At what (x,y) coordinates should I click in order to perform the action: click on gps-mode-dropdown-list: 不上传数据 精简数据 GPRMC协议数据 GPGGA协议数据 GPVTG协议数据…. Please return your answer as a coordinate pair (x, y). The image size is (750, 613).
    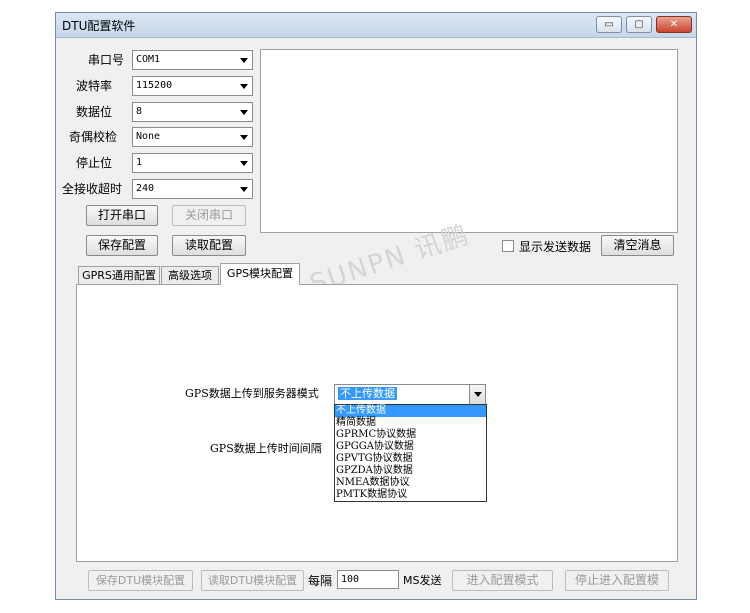
    Looking at the image, I should click on (410, 453).